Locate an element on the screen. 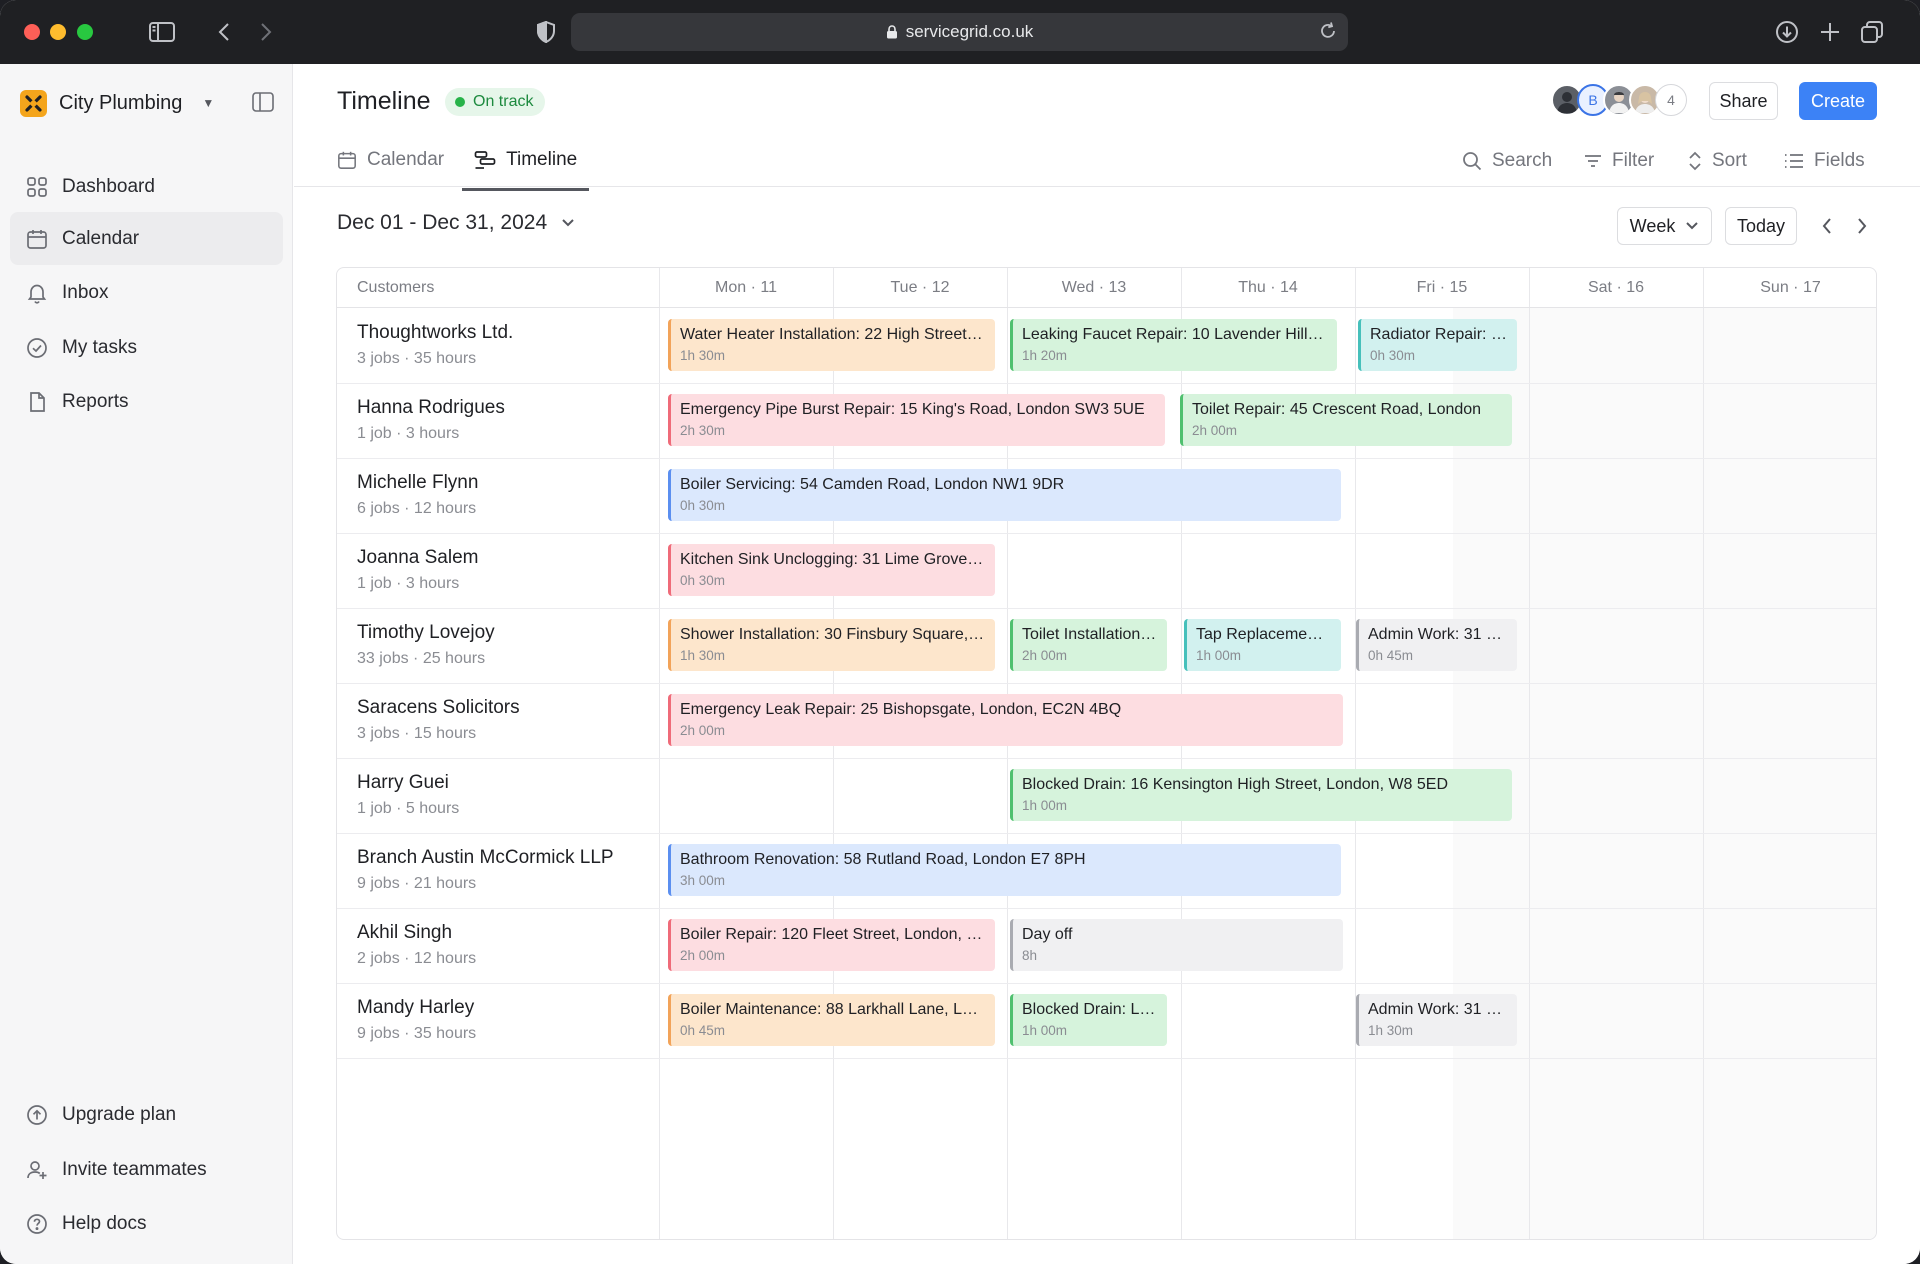 Image resolution: width=1920 pixels, height=1264 pixels. customer-name: Thoughtworks Ltd. is located at coordinates (435, 333).